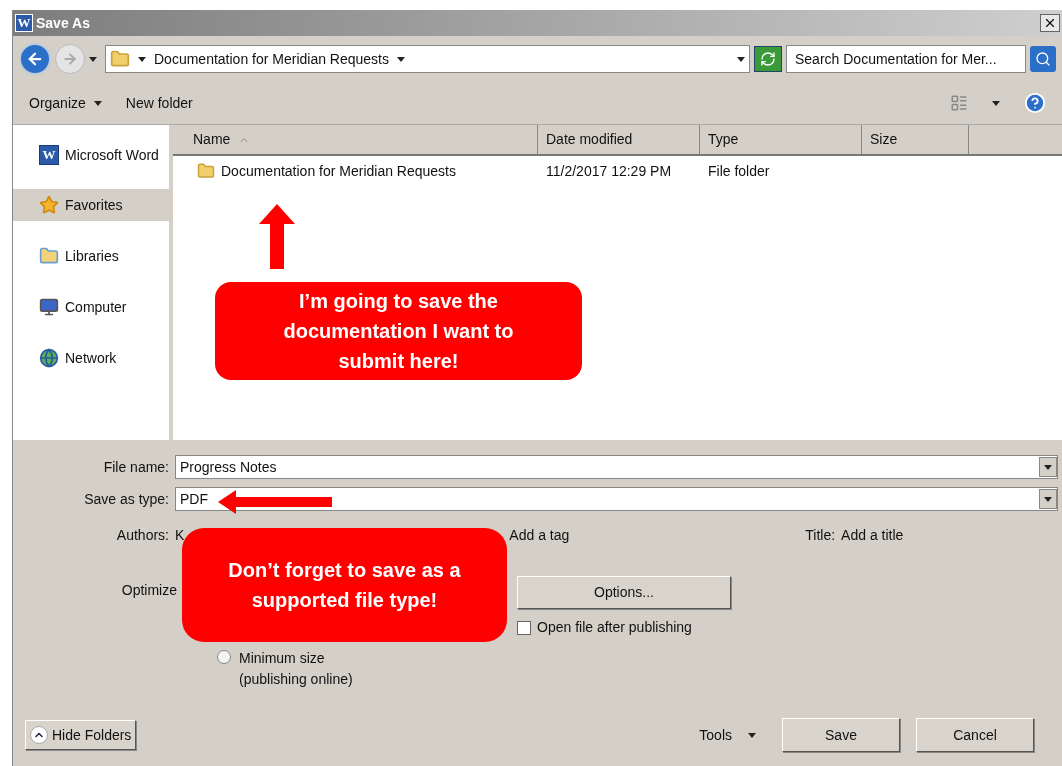 Image resolution: width=1062 pixels, height=766 pixels. What do you see at coordinates (65, 103) in the screenshot?
I see `organize-menu: Organize` at bounding box center [65, 103].